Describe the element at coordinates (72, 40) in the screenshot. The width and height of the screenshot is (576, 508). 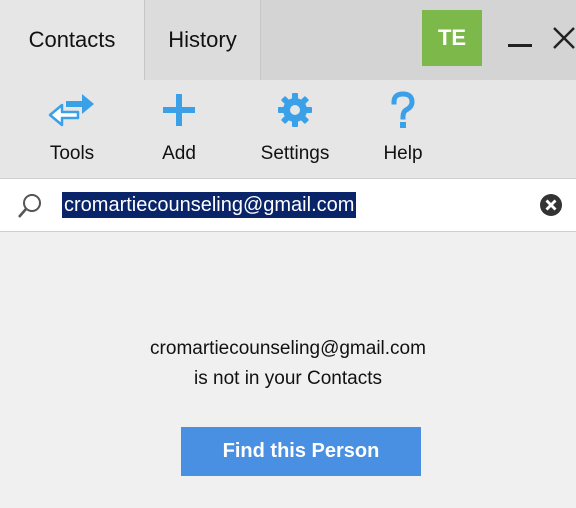
I see `tab-contacts: Contacts` at that location.